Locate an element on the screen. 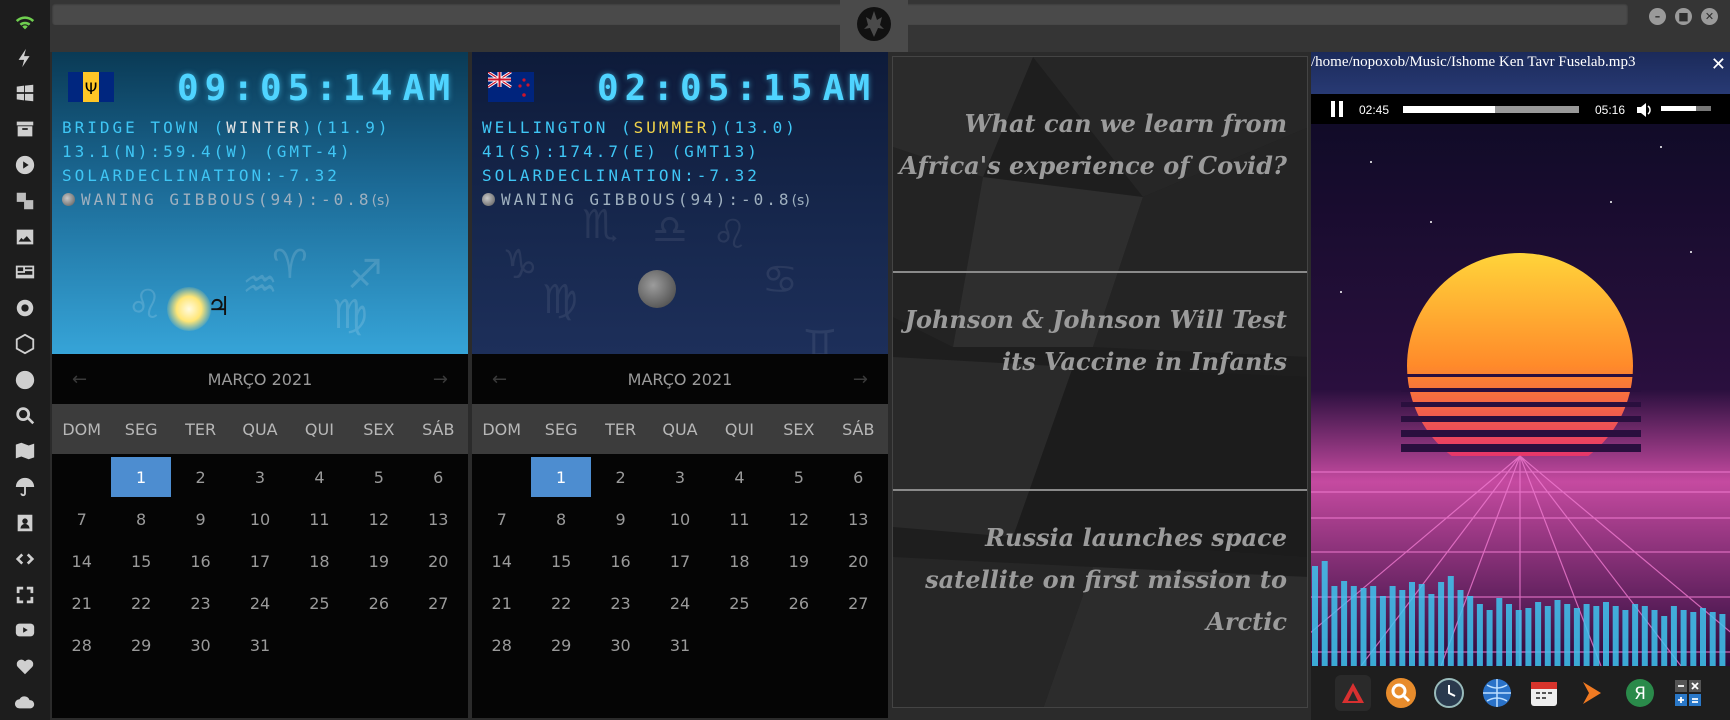 The width and height of the screenshot is (1730, 720). expand-icon is located at coordinates (25, 595).